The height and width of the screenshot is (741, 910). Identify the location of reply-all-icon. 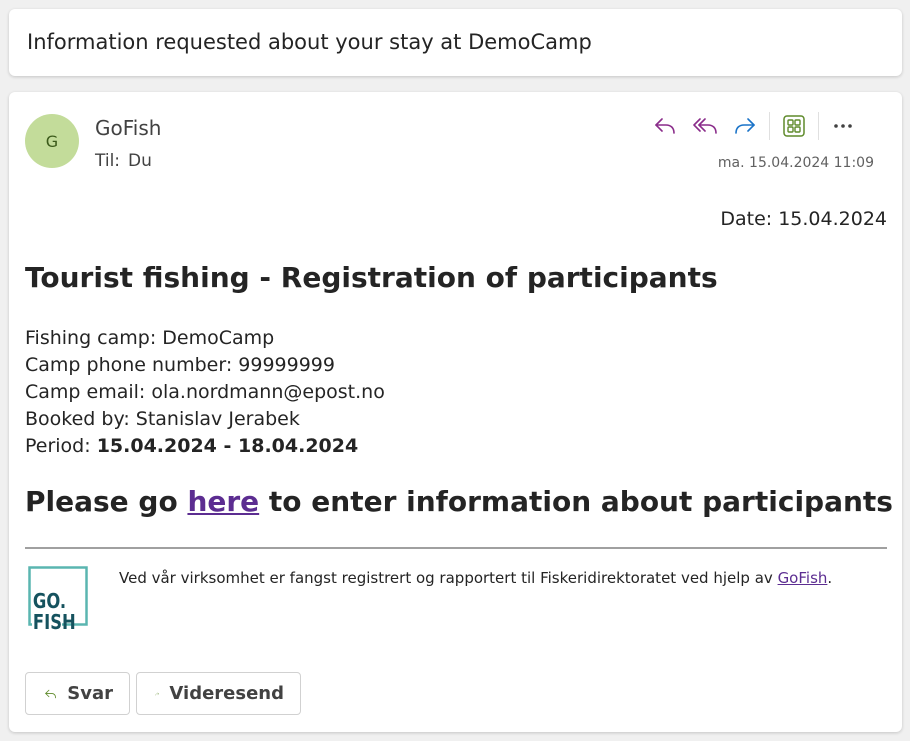
(705, 126).